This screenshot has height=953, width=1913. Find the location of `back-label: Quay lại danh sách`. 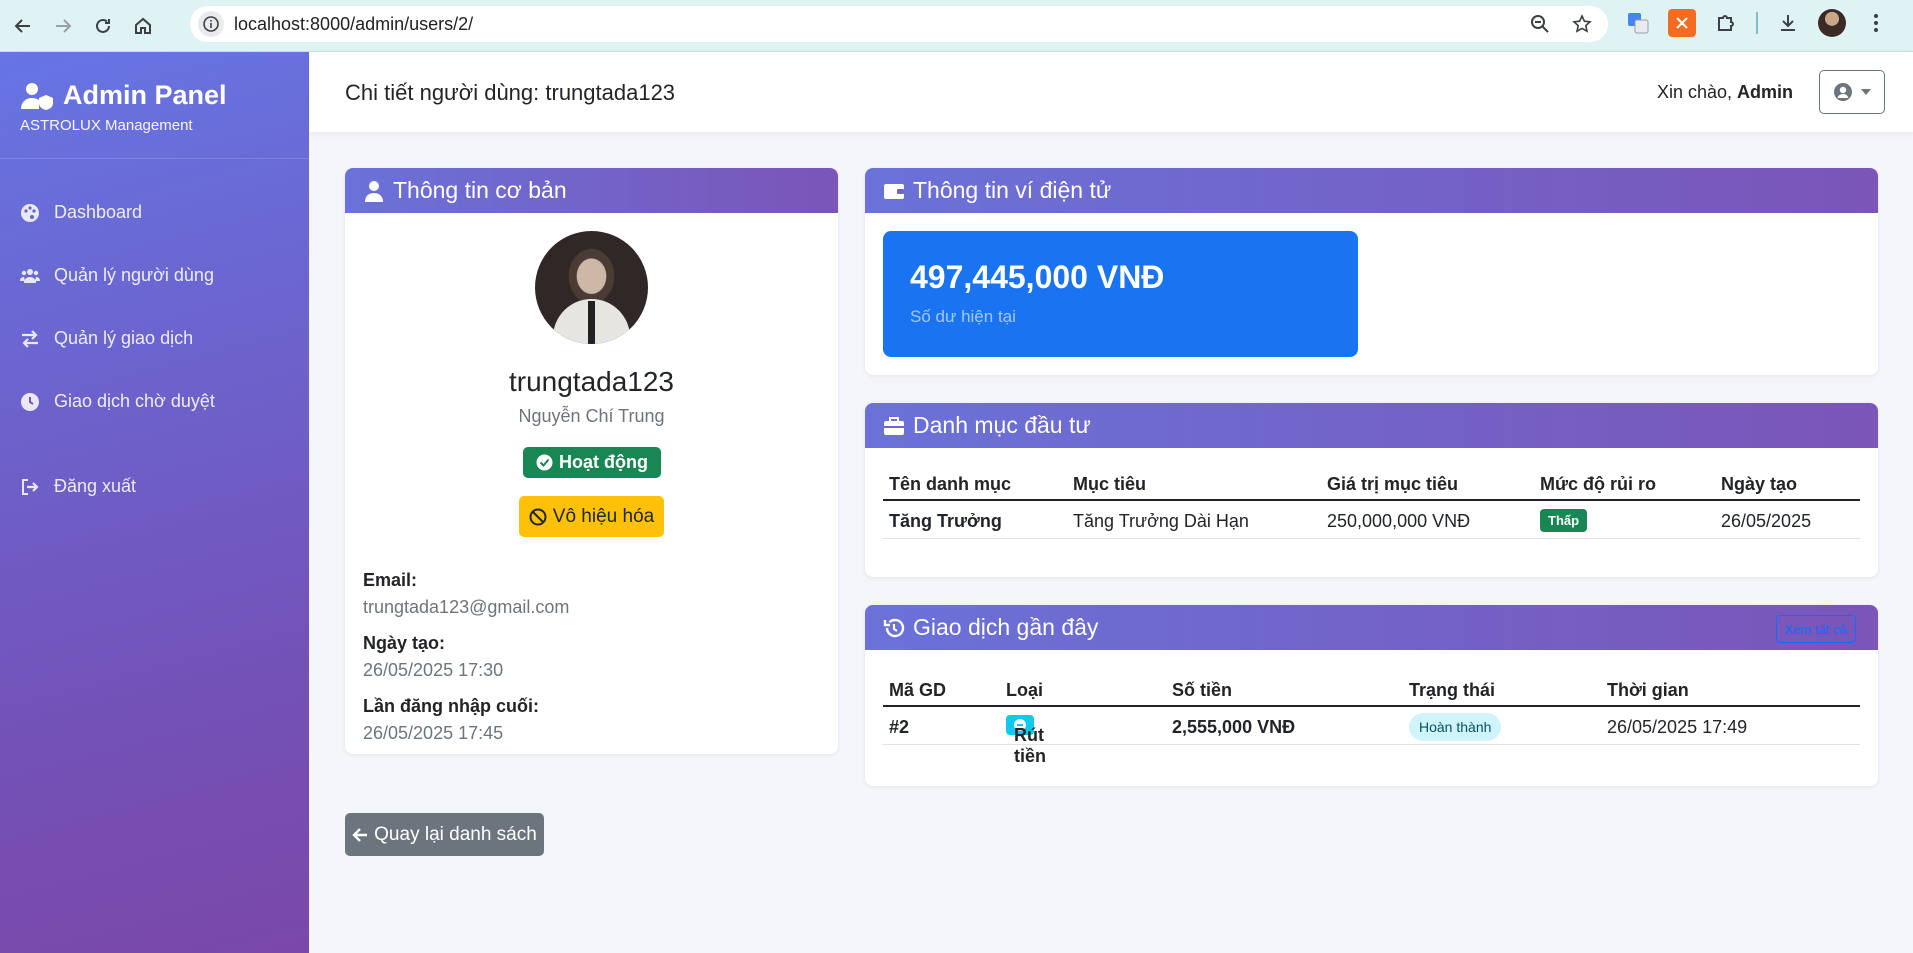

back-label: Quay lại danh sách is located at coordinates (455, 834).